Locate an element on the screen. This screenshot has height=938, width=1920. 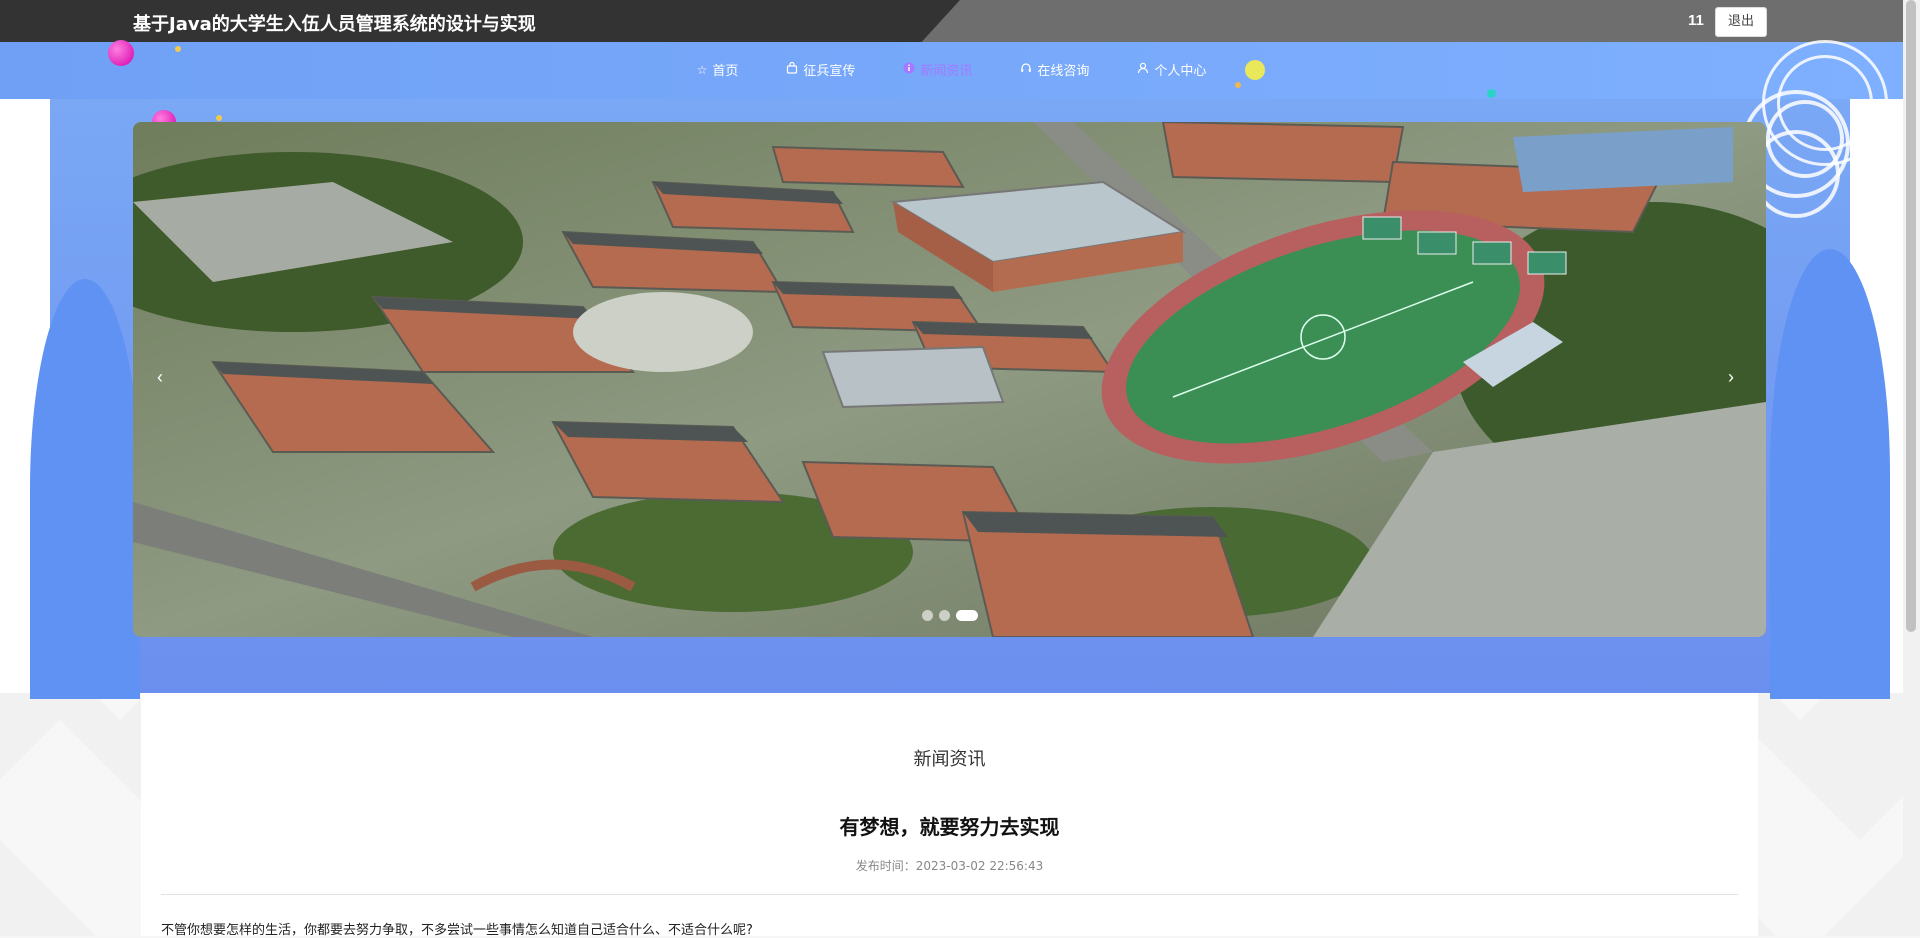
nav-item-label: 征兵宣传 is located at coordinates (829, 71).